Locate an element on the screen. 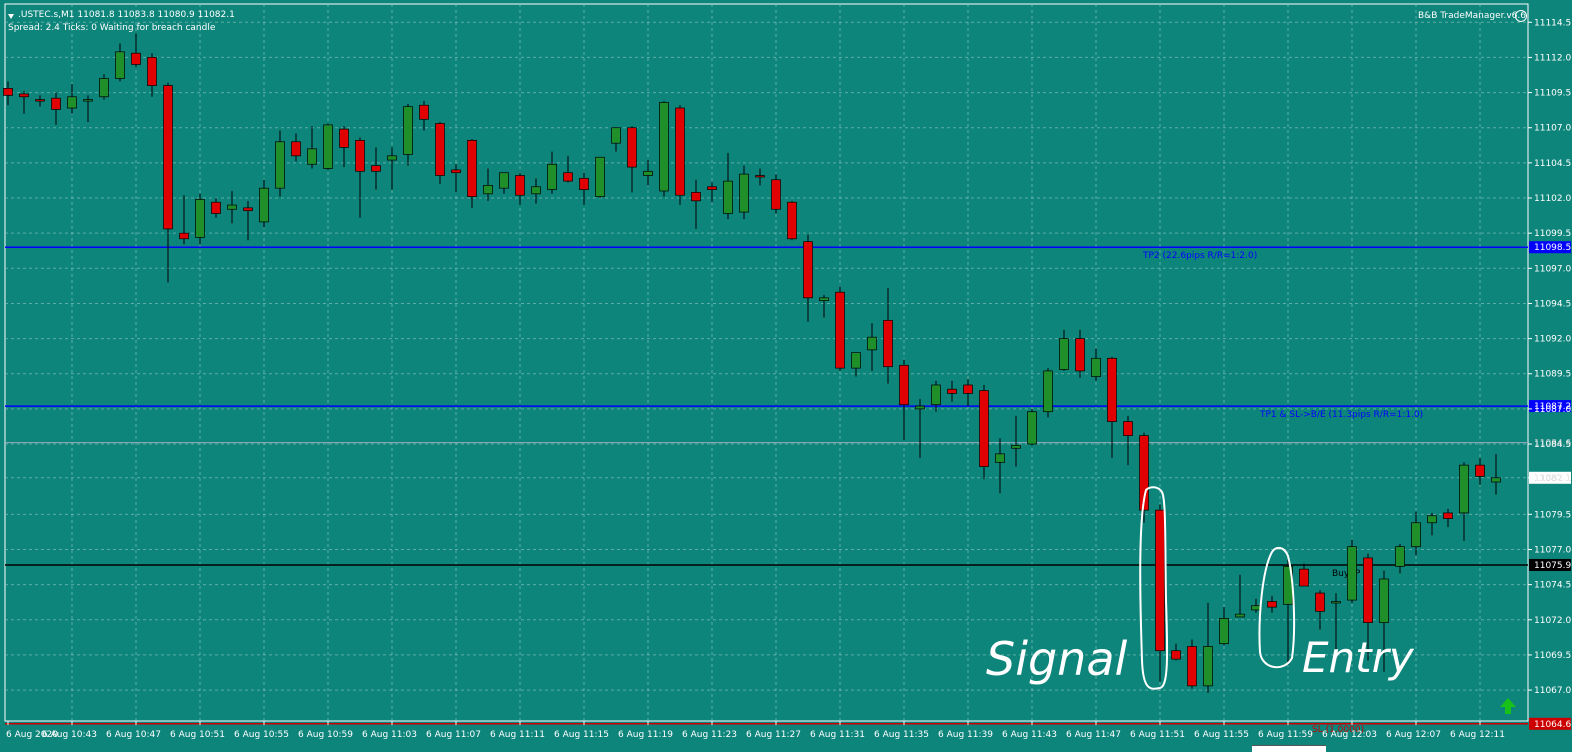 The width and height of the screenshot is (1572, 752). y-tick-label: 11107.0 is located at coordinates (1552, 129).